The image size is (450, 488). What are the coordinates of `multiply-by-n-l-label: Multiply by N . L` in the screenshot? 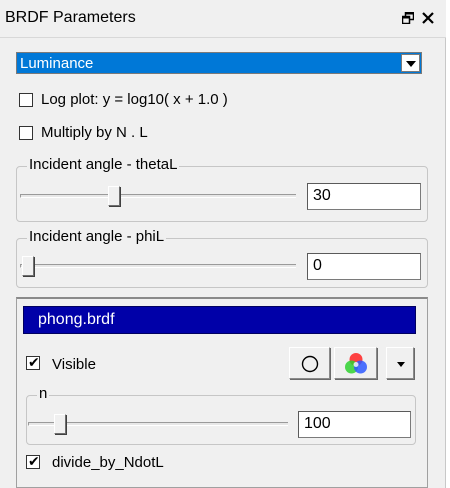 It's located at (94, 132).